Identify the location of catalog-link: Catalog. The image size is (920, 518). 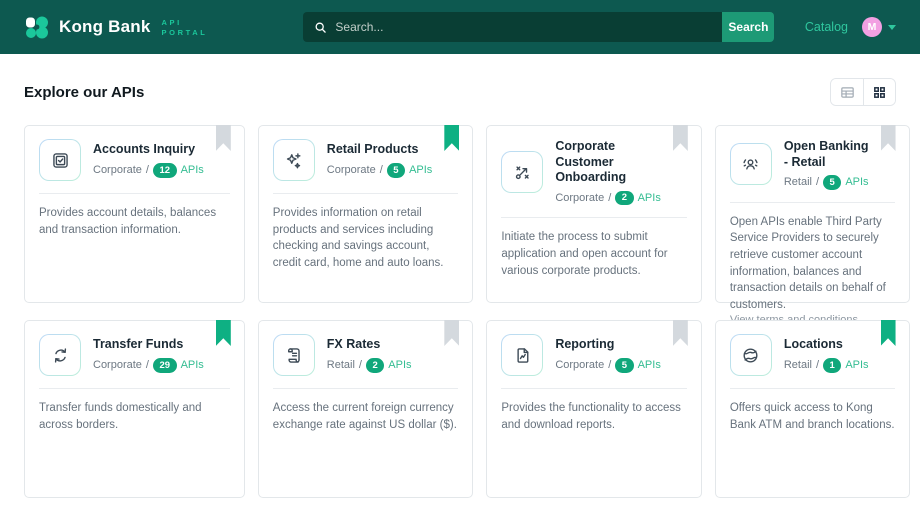
(826, 27).